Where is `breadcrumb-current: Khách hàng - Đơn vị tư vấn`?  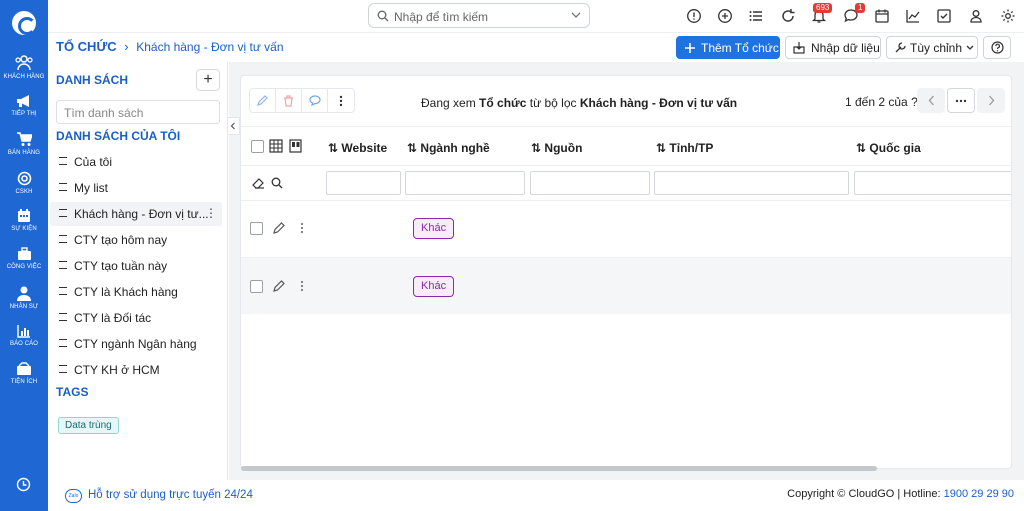 breadcrumb-current: Khách hàng - Đơn vị tư vấn is located at coordinates (209, 47).